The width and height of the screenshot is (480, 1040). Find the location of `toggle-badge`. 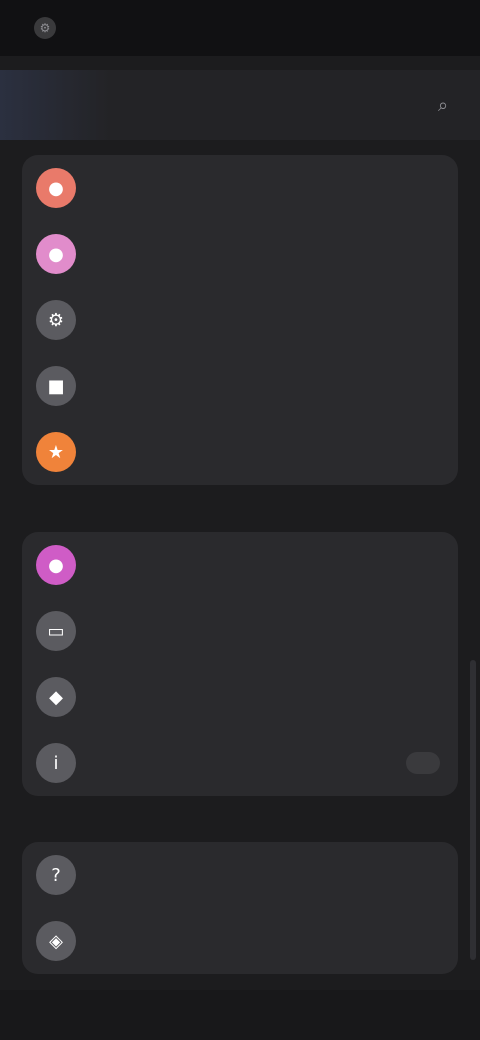

toggle-badge is located at coordinates (423, 763).